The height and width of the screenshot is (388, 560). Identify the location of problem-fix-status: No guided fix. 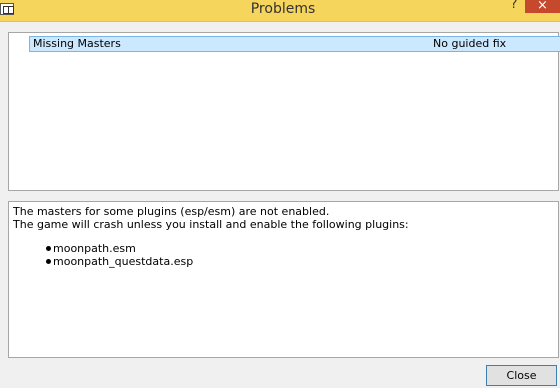
(470, 43).